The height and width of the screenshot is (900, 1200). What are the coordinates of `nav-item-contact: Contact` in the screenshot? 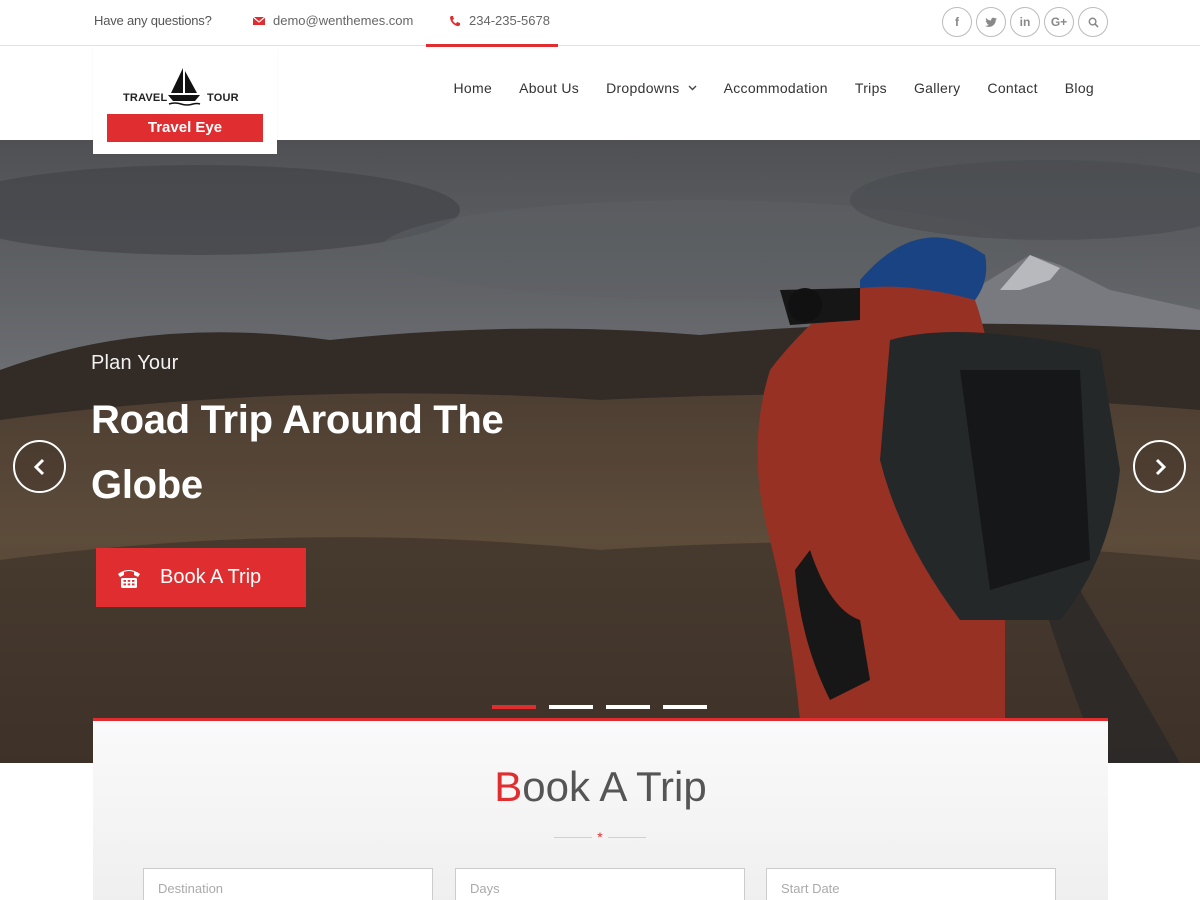 It's located at (1012, 88).